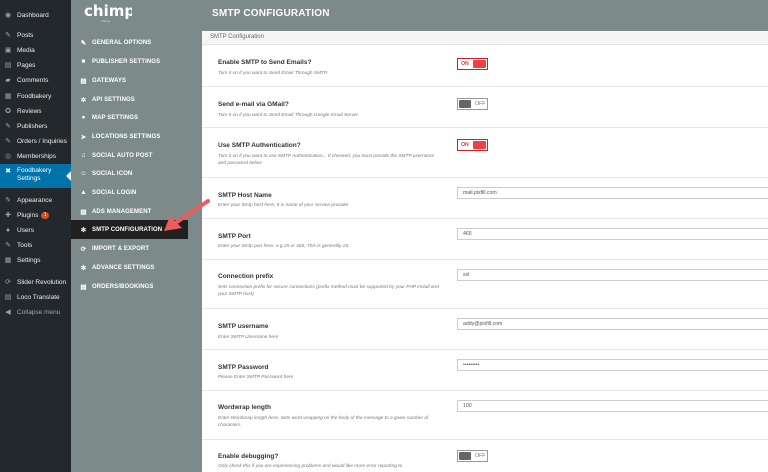 The width and height of the screenshot is (768, 472). What do you see at coordinates (8, 215) in the screenshot?
I see `plugins-icon: ✚` at bounding box center [8, 215].